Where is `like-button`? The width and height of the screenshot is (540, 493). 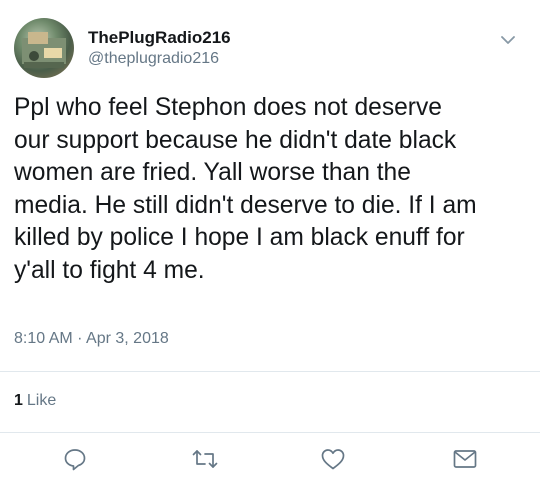 like-button is located at coordinates (333, 461).